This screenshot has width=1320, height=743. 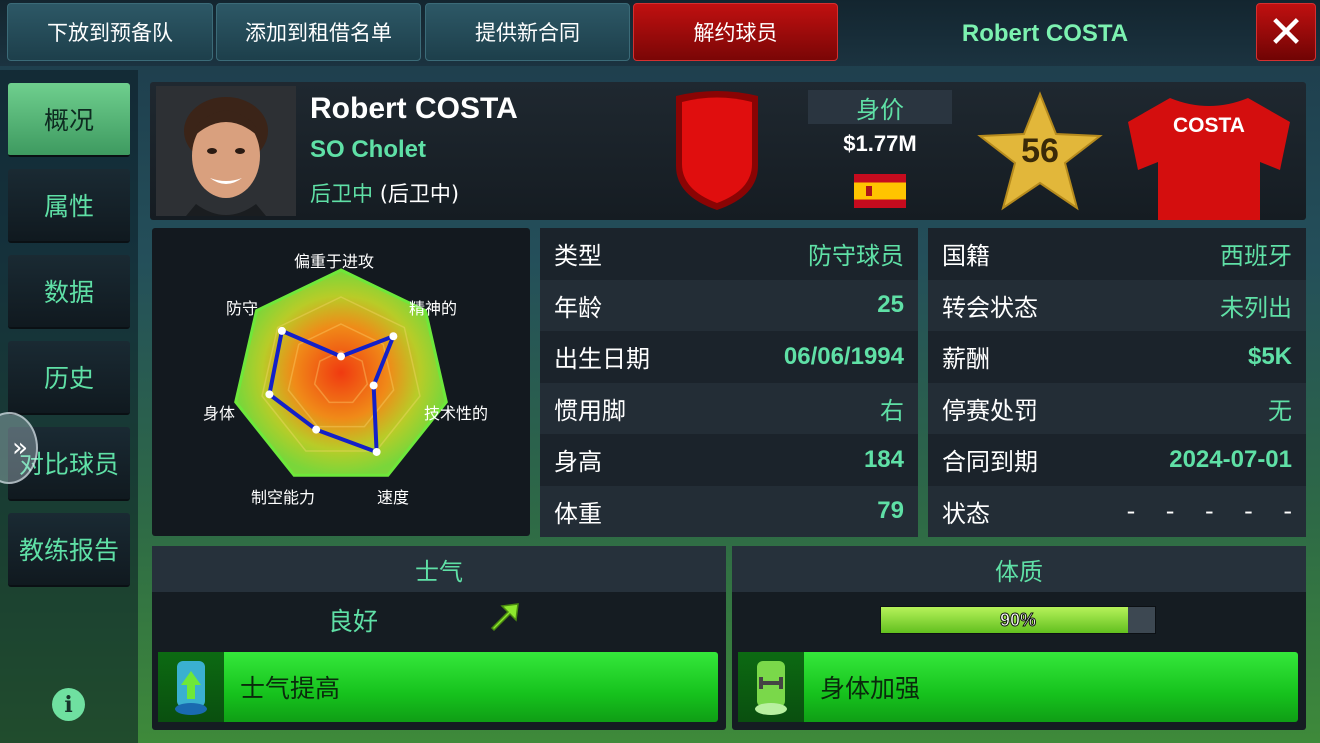 What do you see at coordinates (966, 513) in the screenshot?
I see `stat-label: 状态` at bounding box center [966, 513].